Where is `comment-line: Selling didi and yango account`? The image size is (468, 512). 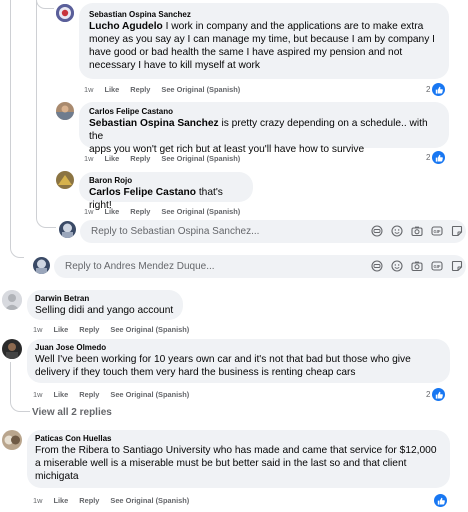 comment-line: Selling didi and yango account is located at coordinates (104, 310).